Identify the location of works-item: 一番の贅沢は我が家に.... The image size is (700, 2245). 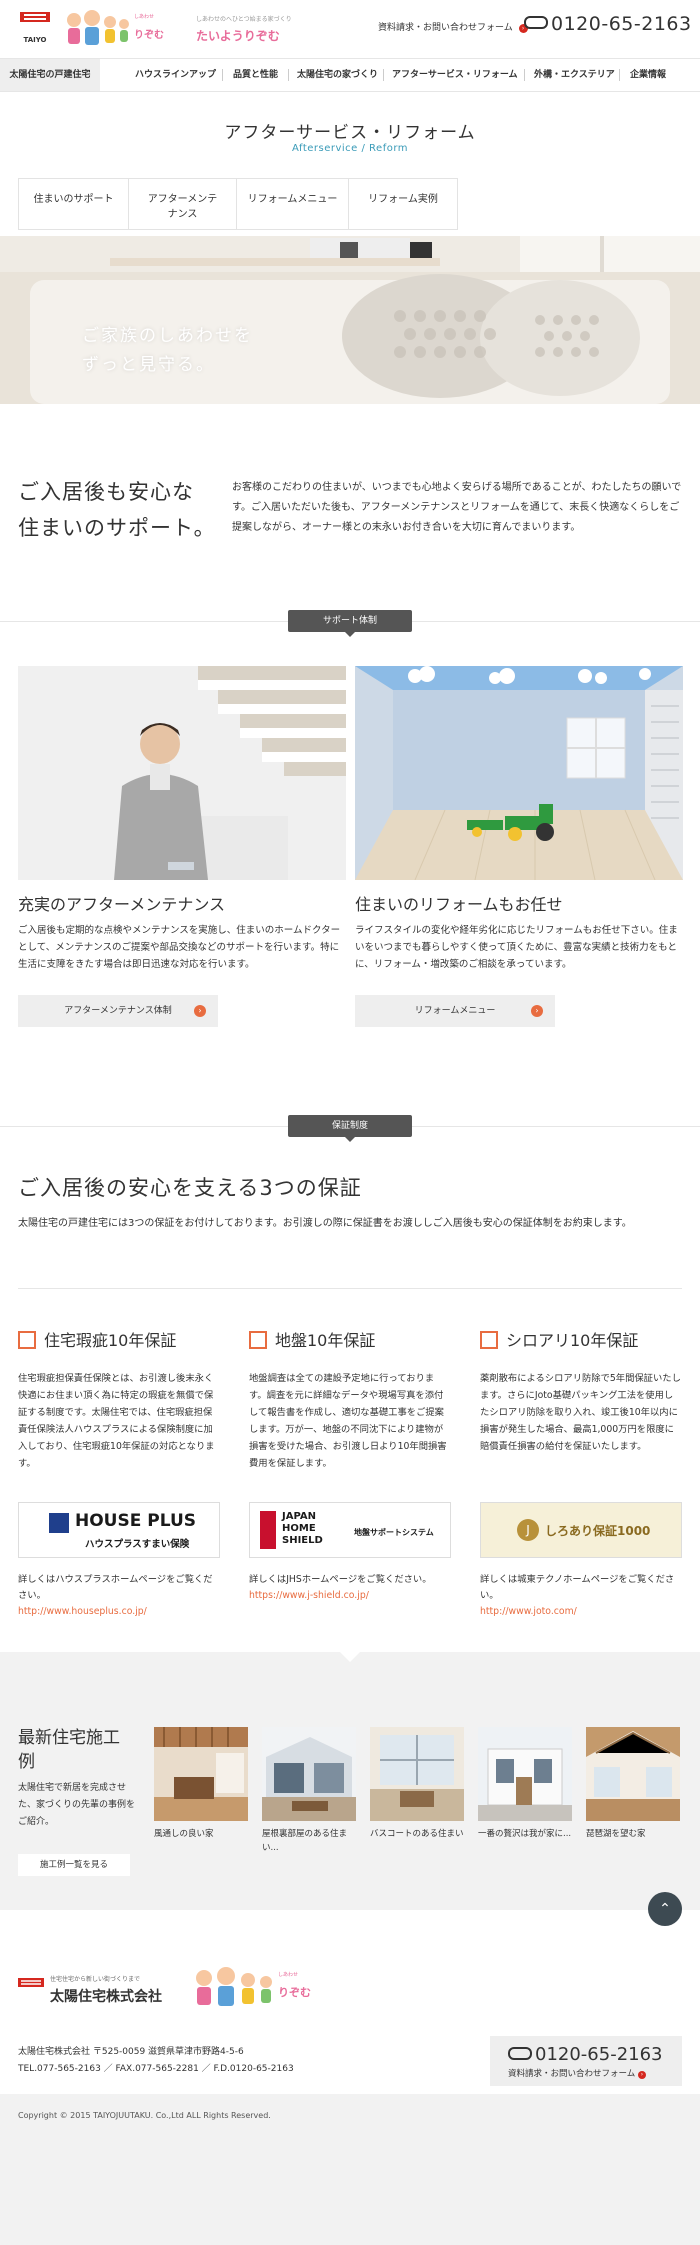
(525, 1784).